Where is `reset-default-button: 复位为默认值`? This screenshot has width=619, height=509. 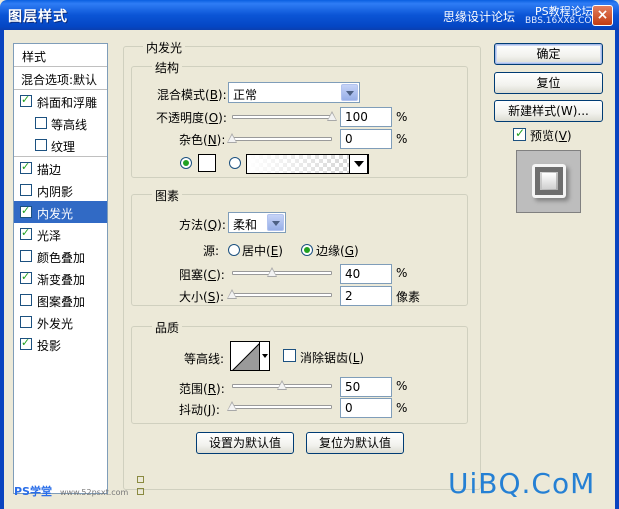 reset-default-button: 复位为默认值 is located at coordinates (355, 443).